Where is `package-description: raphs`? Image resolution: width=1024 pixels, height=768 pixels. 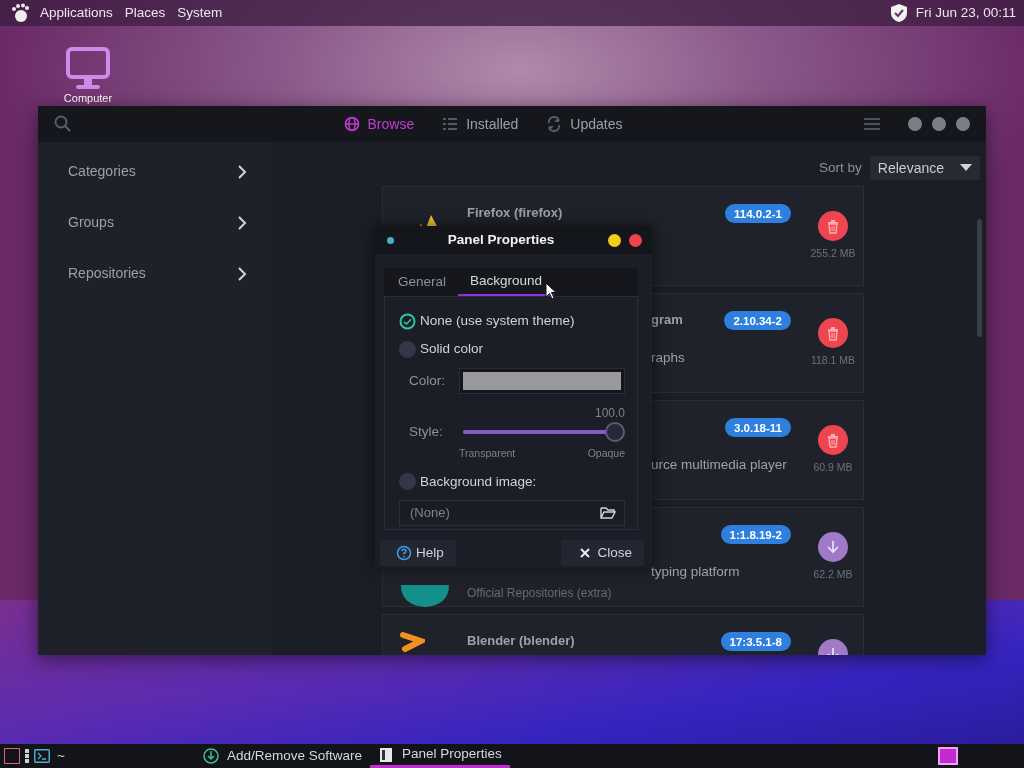
package-description: raphs is located at coordinates (668, 358).